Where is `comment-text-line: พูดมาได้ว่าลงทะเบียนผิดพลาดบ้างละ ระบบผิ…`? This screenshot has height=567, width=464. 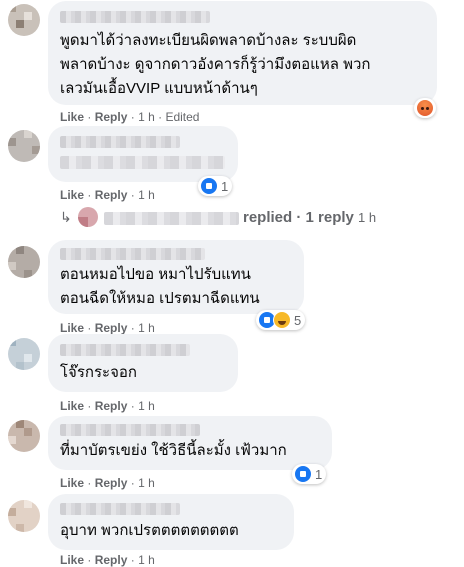 comment-text-line: พูดมาได้ว่าลงทะเบียนผิดพลาดบ้างละ ระบบผิ… is located at coordinates (208, 40).